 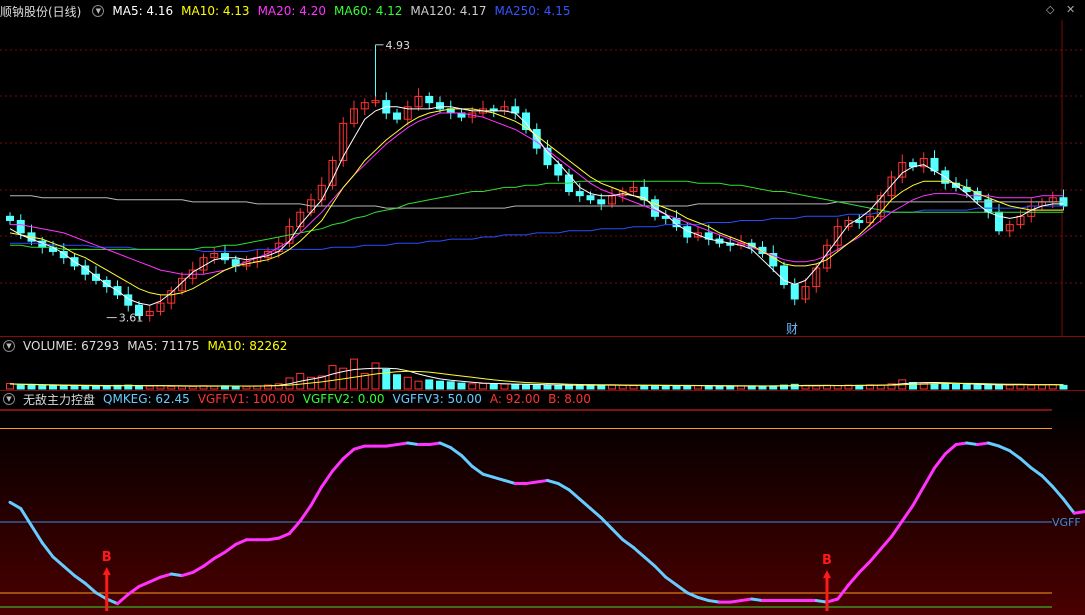 What do you see at coordinates (1070, 9) in the screenshot?
I see `close-icon: ✕` at bounding box center [1070, 9].